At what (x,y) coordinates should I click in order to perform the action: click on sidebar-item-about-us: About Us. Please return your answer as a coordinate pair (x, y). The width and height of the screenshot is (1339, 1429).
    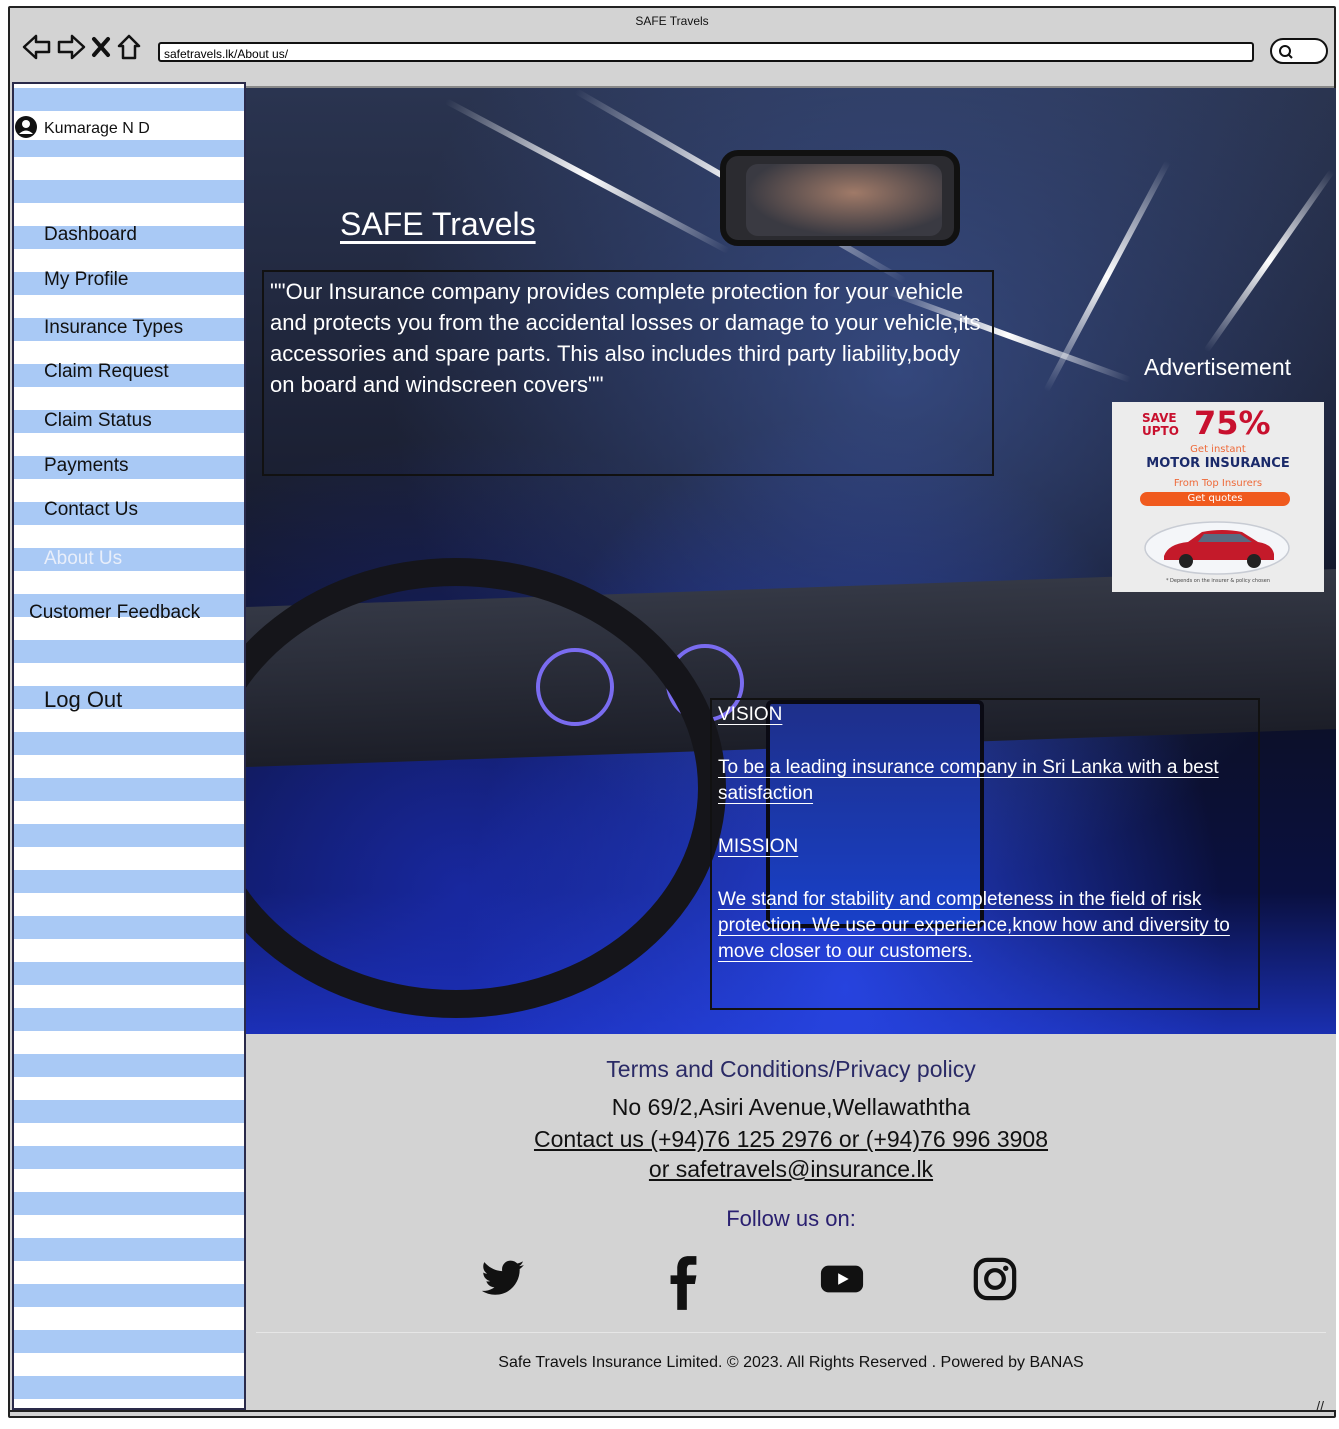
    Looking at the image, I should click on (83, 559).